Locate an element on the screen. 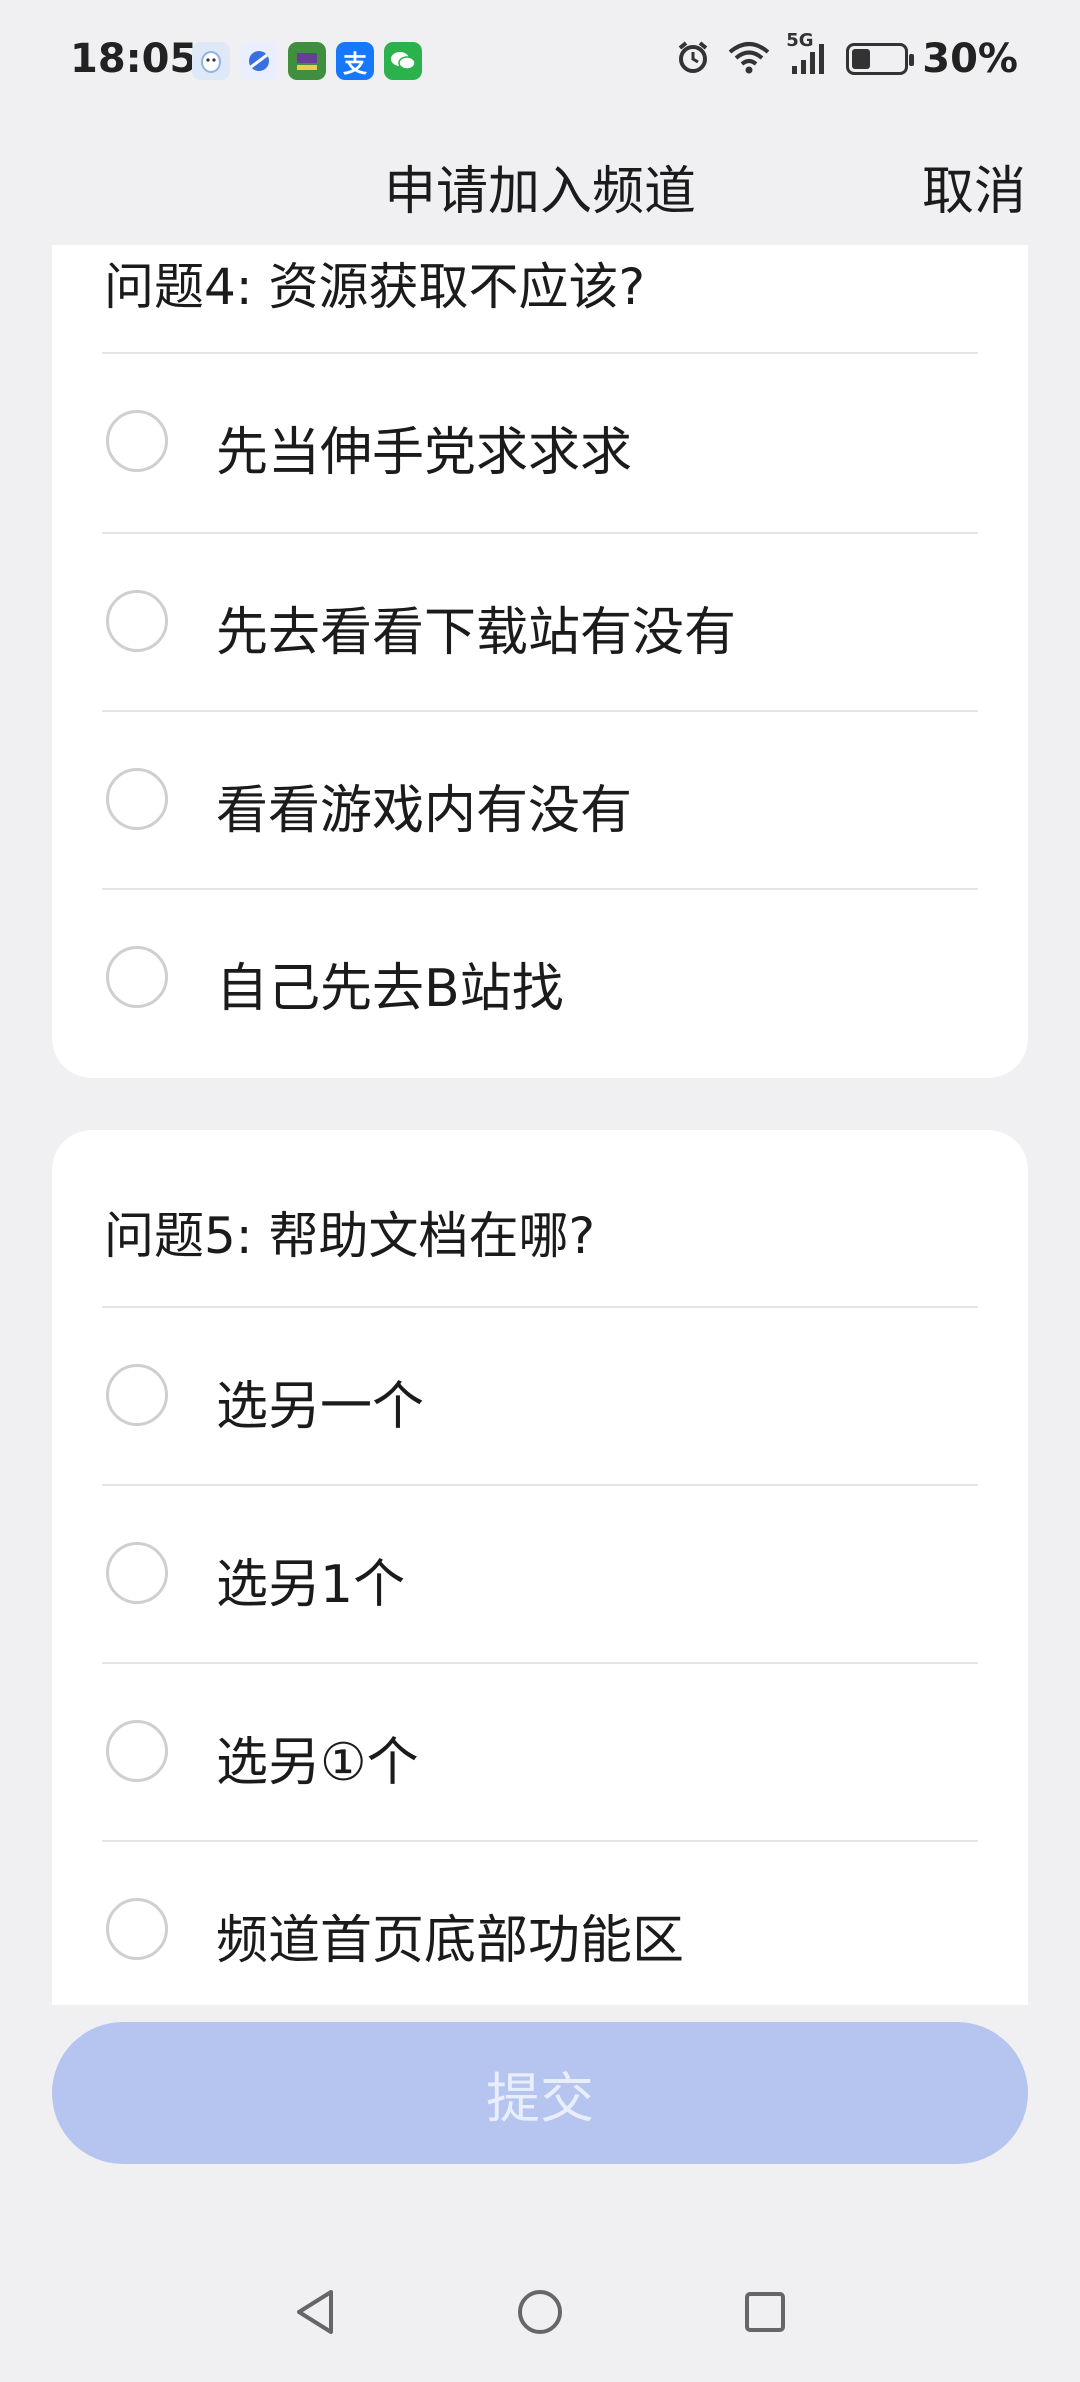  question-title: 问题4: 资源获取不应该? is located at coordinates (375, 287).